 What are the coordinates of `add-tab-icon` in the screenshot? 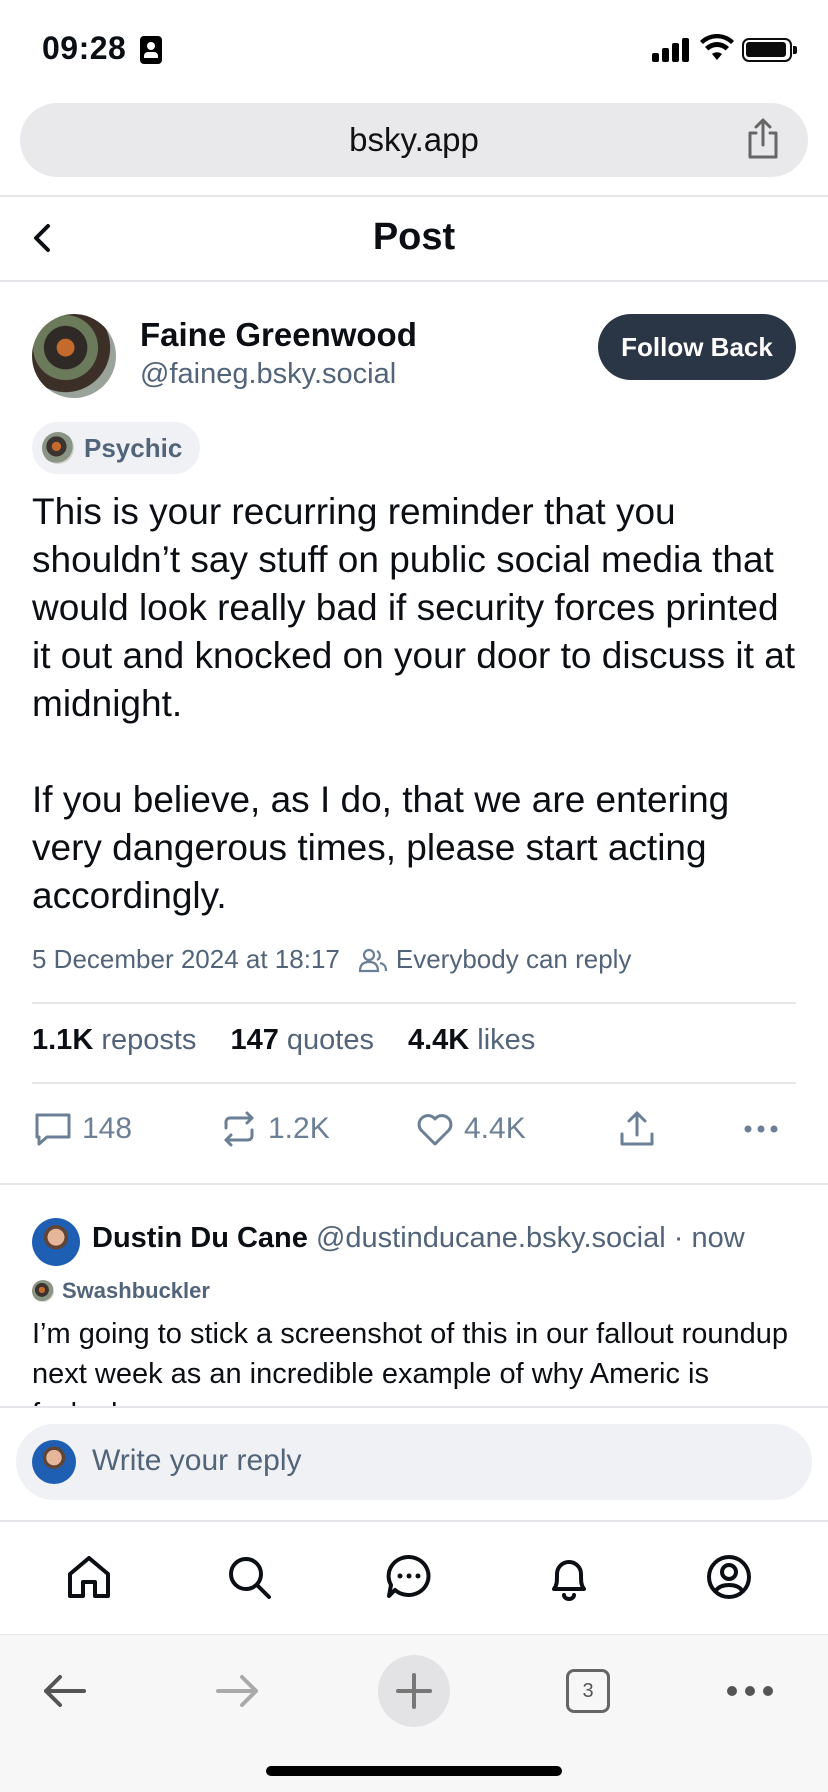 It's located at (414, 1691).